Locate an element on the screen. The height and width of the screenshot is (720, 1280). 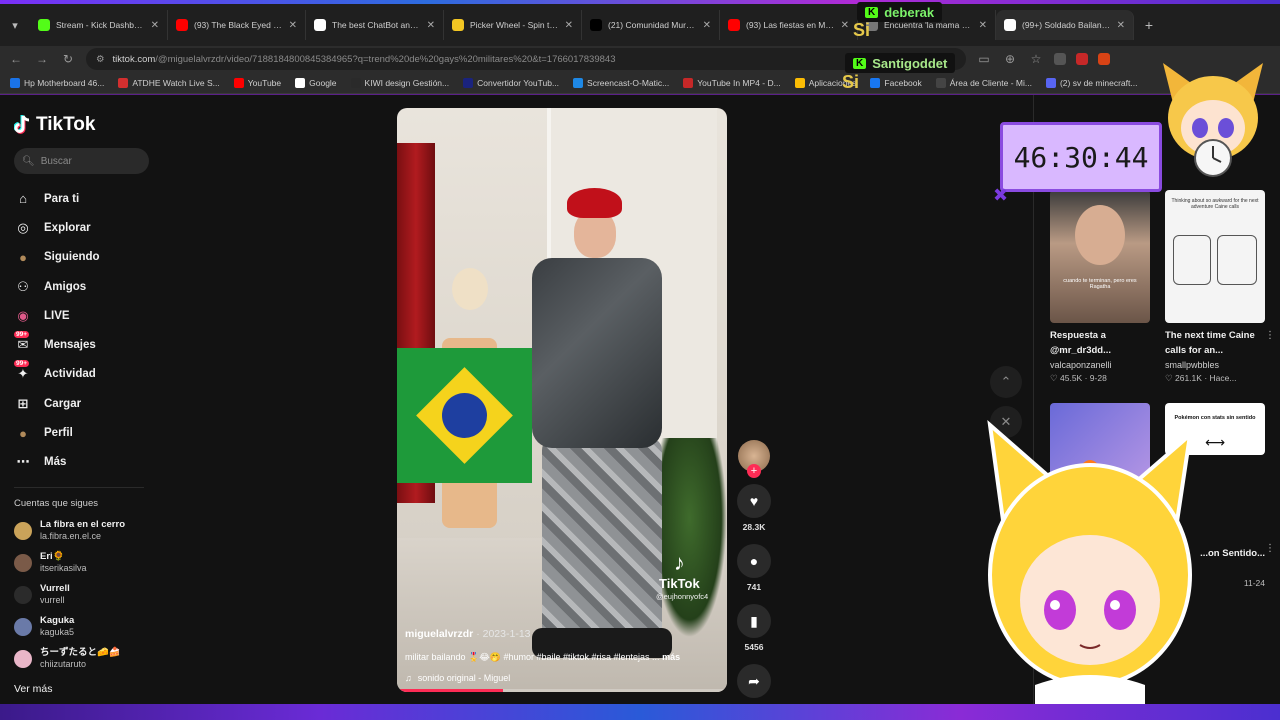
sidebar-item-mensajes: ✉ 99+ Mensajes is located at coordinates (89, 344).